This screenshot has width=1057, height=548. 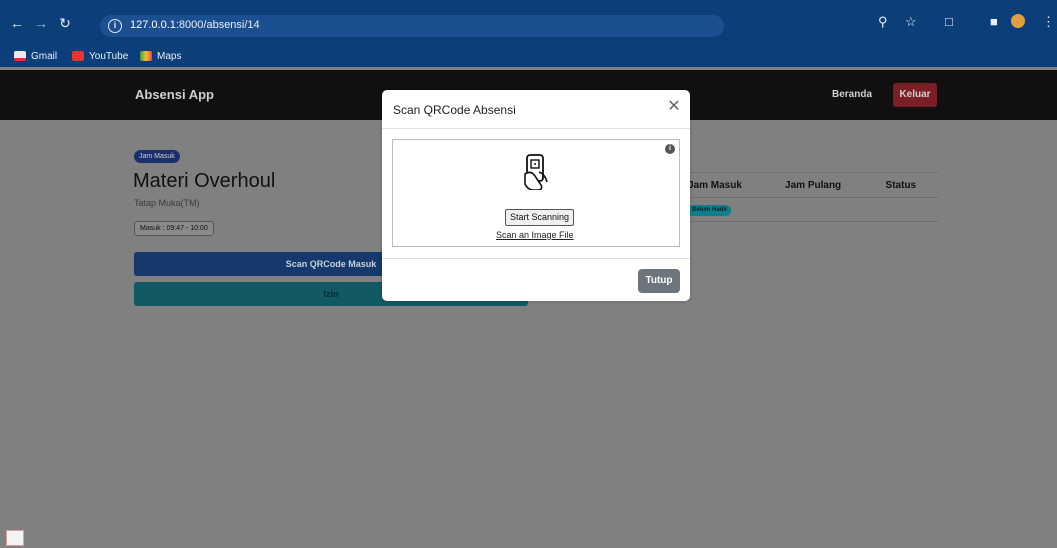 What do you see at coordinates (35, 56) in the screenshot?
I see `bookmark-gmail: Gmail` at bounding box center [35, 56].